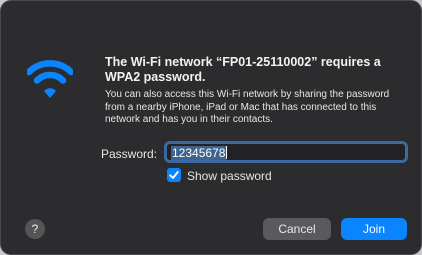 This screenshot has height=255, width=422. Describe the element at coordinates (229, 176) in the screenshot. I see `show-password-label: Show password` at that location.